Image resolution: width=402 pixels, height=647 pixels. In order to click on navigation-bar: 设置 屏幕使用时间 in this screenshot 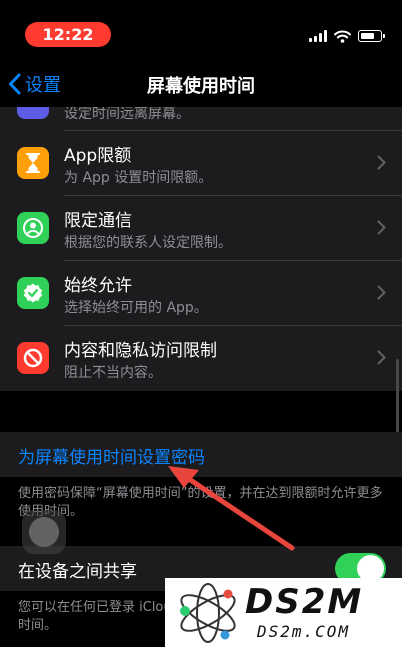, I will do `click(201, 84)`.